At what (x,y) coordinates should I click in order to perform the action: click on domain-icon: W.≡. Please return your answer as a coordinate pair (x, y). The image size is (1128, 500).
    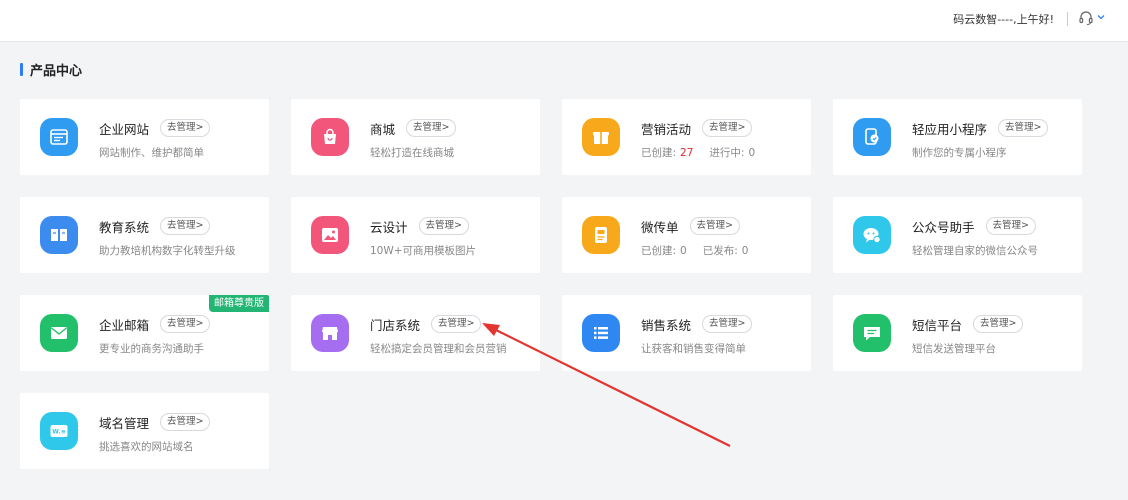
    Looking at the image, I should click on (59, 431).